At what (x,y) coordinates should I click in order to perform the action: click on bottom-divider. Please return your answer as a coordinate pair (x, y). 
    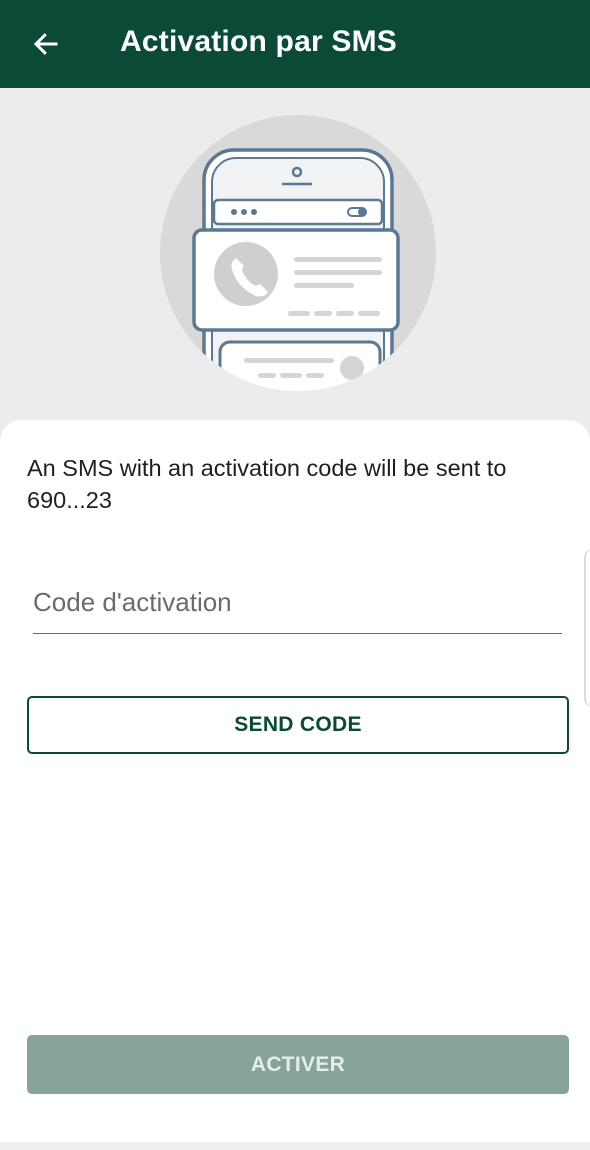
    Looking at the image, I should click on (295, 1146).